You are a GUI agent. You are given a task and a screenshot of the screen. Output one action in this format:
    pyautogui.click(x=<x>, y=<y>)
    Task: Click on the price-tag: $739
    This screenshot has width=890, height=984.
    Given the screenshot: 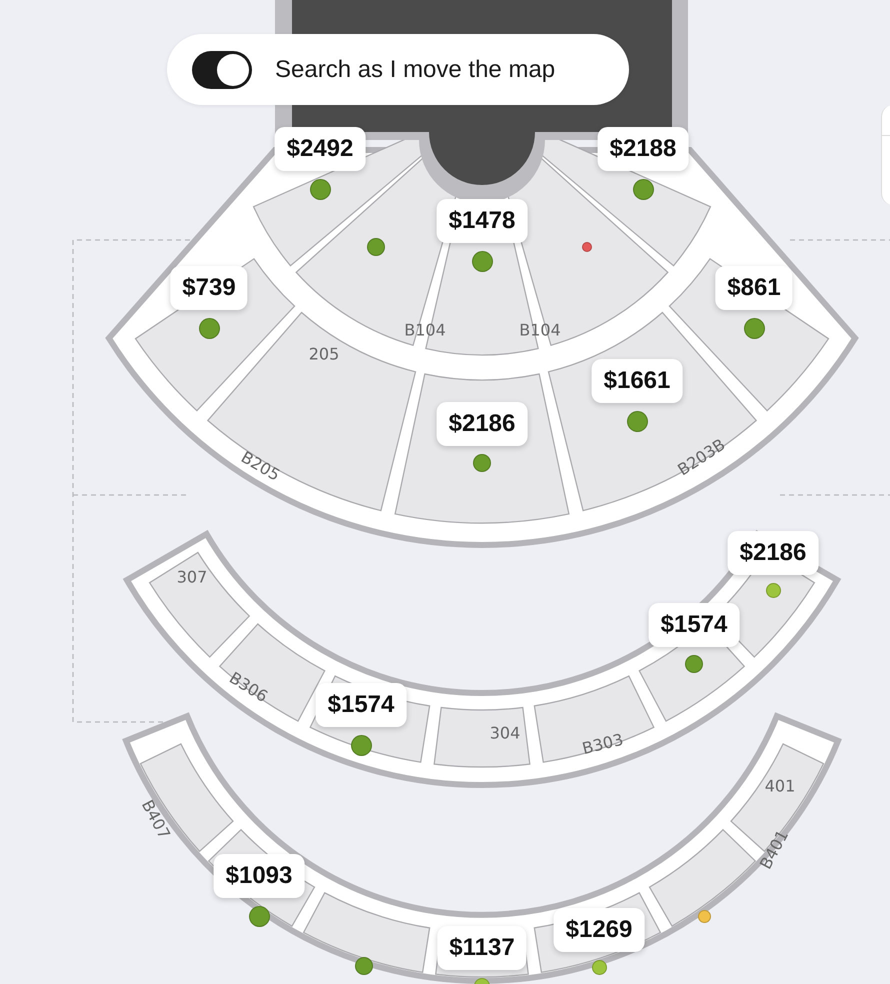 What is the action you would take?
    pyautogui.click(x=209, y=288)
    